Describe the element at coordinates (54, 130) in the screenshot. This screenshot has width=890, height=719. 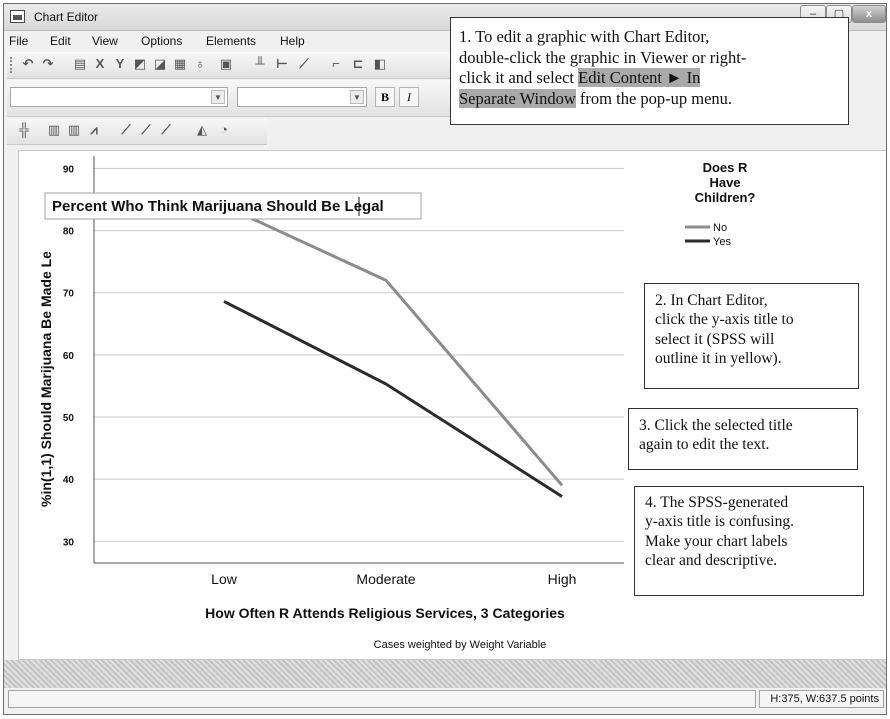
I see `bar-chart-icon: ▥` at that location.